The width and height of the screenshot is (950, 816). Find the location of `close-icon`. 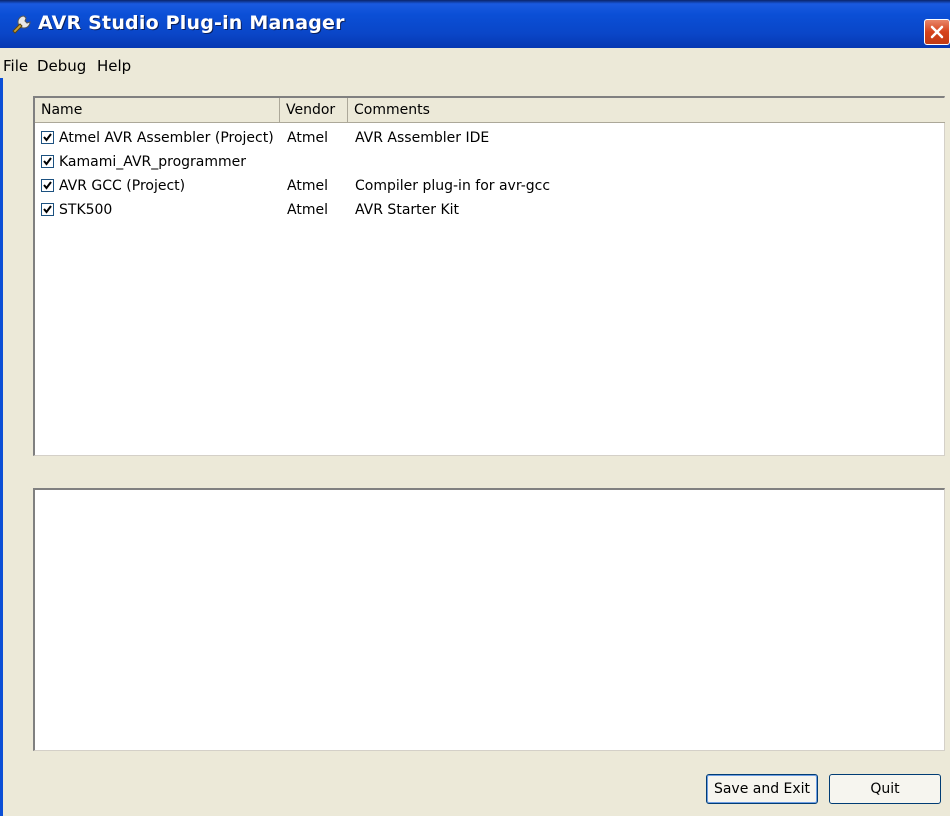

close-icon is located at coordinates (937, 32).